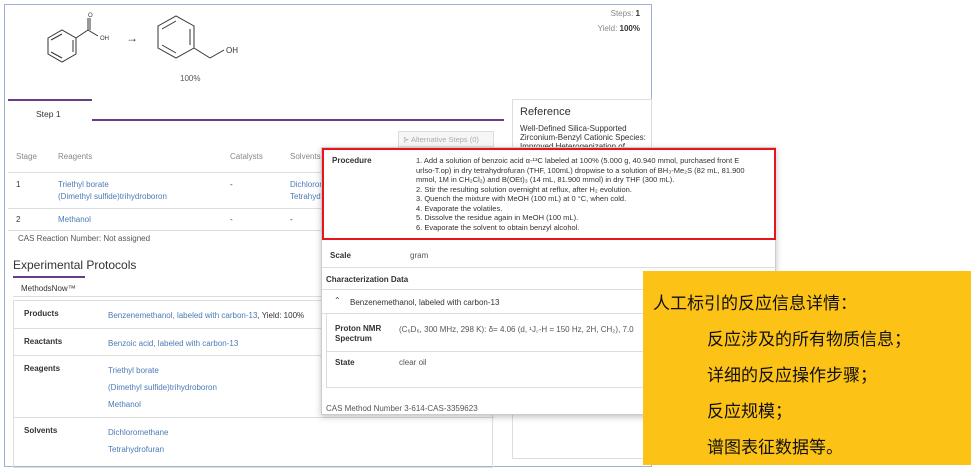 The height and width of the screenshot is (471, 972). I want to click on reactant-link: Benzoic acid, labeled with carbon-13, so click(173, 343).